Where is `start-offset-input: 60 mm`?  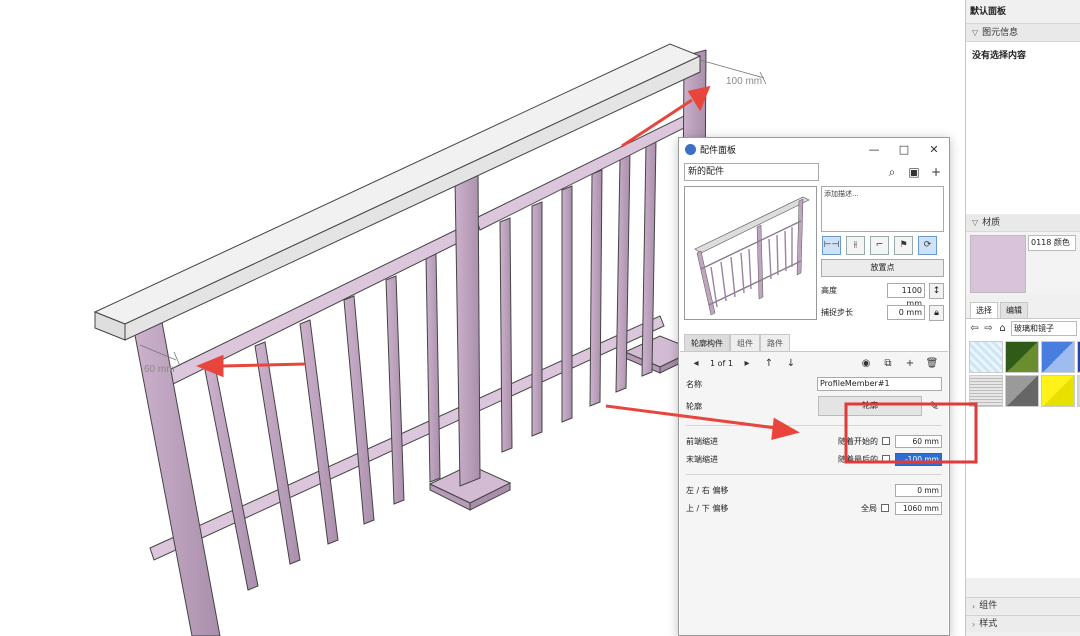
start-offset-input: 60 mm is located at coordinates (918, 441).